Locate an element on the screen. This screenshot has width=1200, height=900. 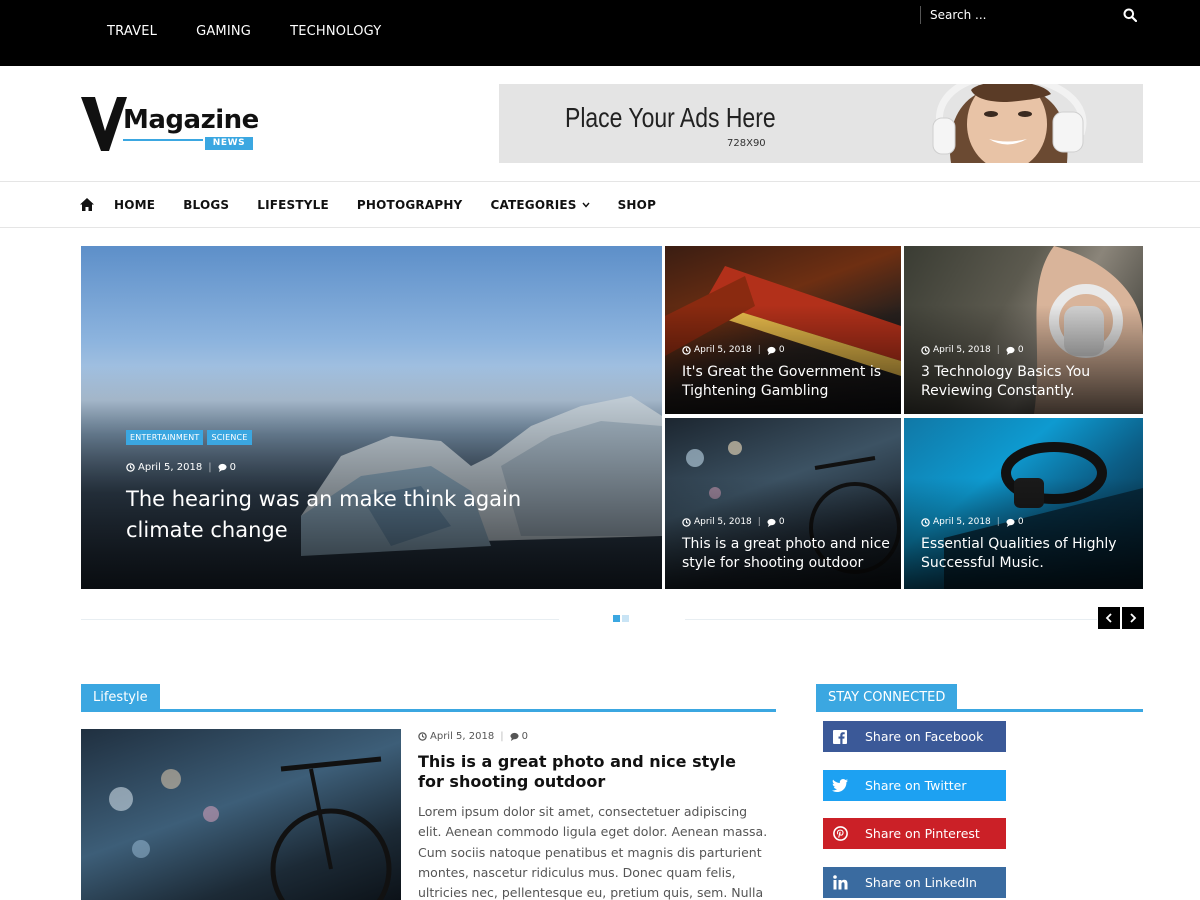
slider-arrows is located at coordinates (1120, 618).